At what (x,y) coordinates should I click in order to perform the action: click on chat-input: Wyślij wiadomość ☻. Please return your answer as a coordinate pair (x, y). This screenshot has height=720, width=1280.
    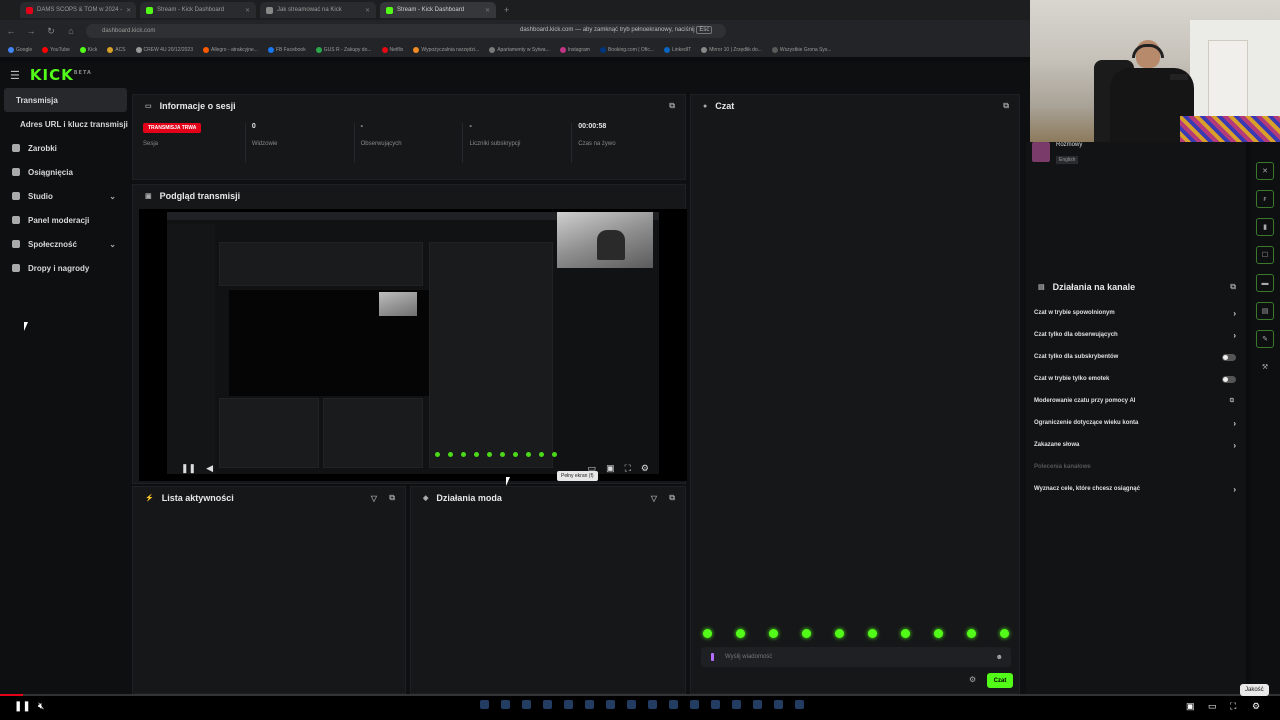
    Looking at the image, I should click on (856, 657).